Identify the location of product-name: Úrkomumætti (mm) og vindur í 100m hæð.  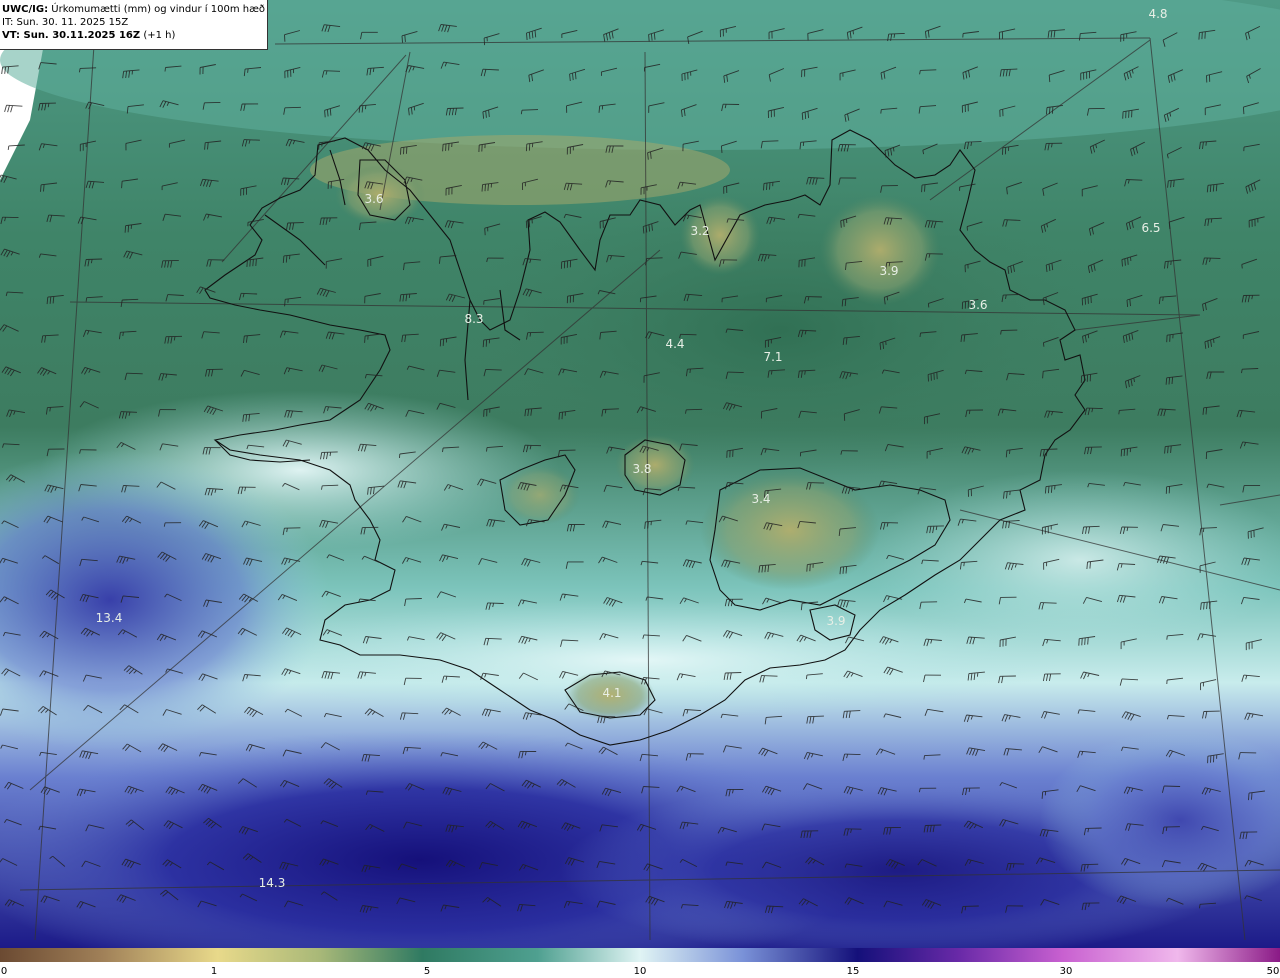
(158, 9).